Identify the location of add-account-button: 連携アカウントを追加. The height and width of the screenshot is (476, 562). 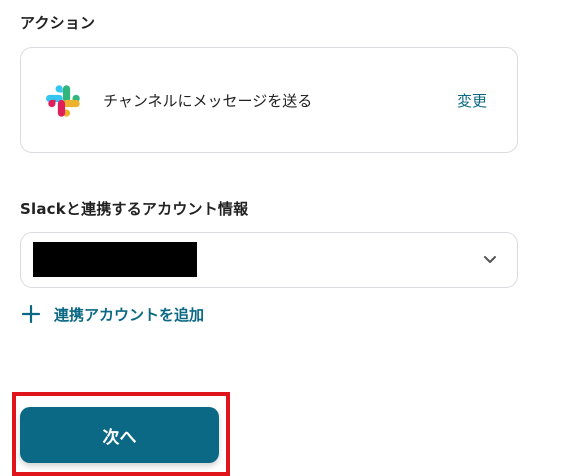
(113, 314).